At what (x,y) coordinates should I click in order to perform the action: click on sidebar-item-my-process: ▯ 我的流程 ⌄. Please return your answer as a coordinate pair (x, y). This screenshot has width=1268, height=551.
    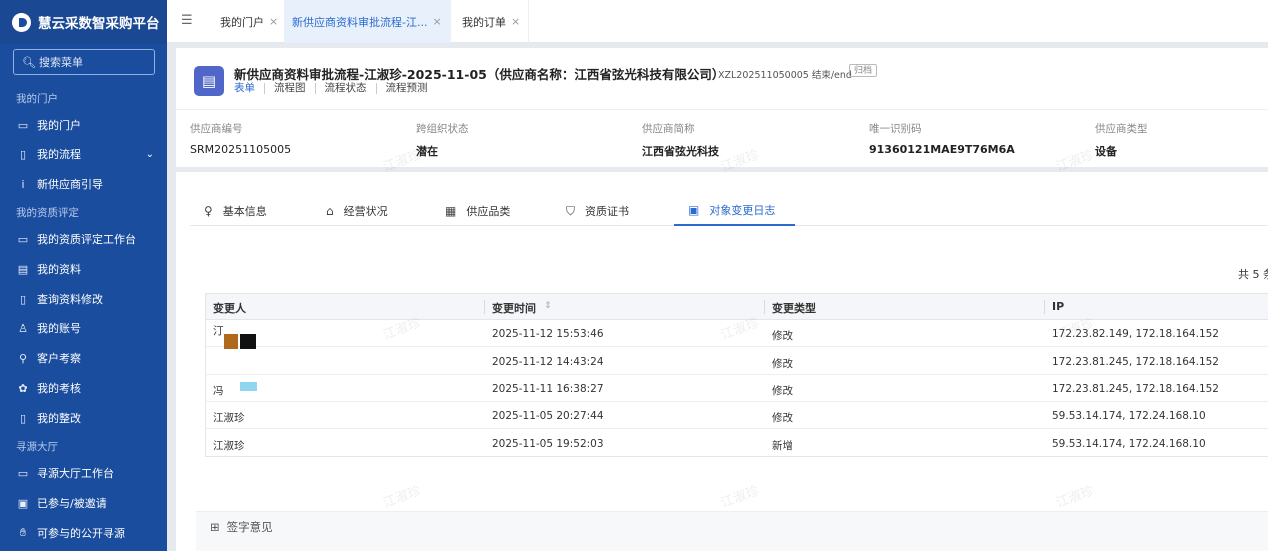
    Looking at the image, I should click on (91, 154).